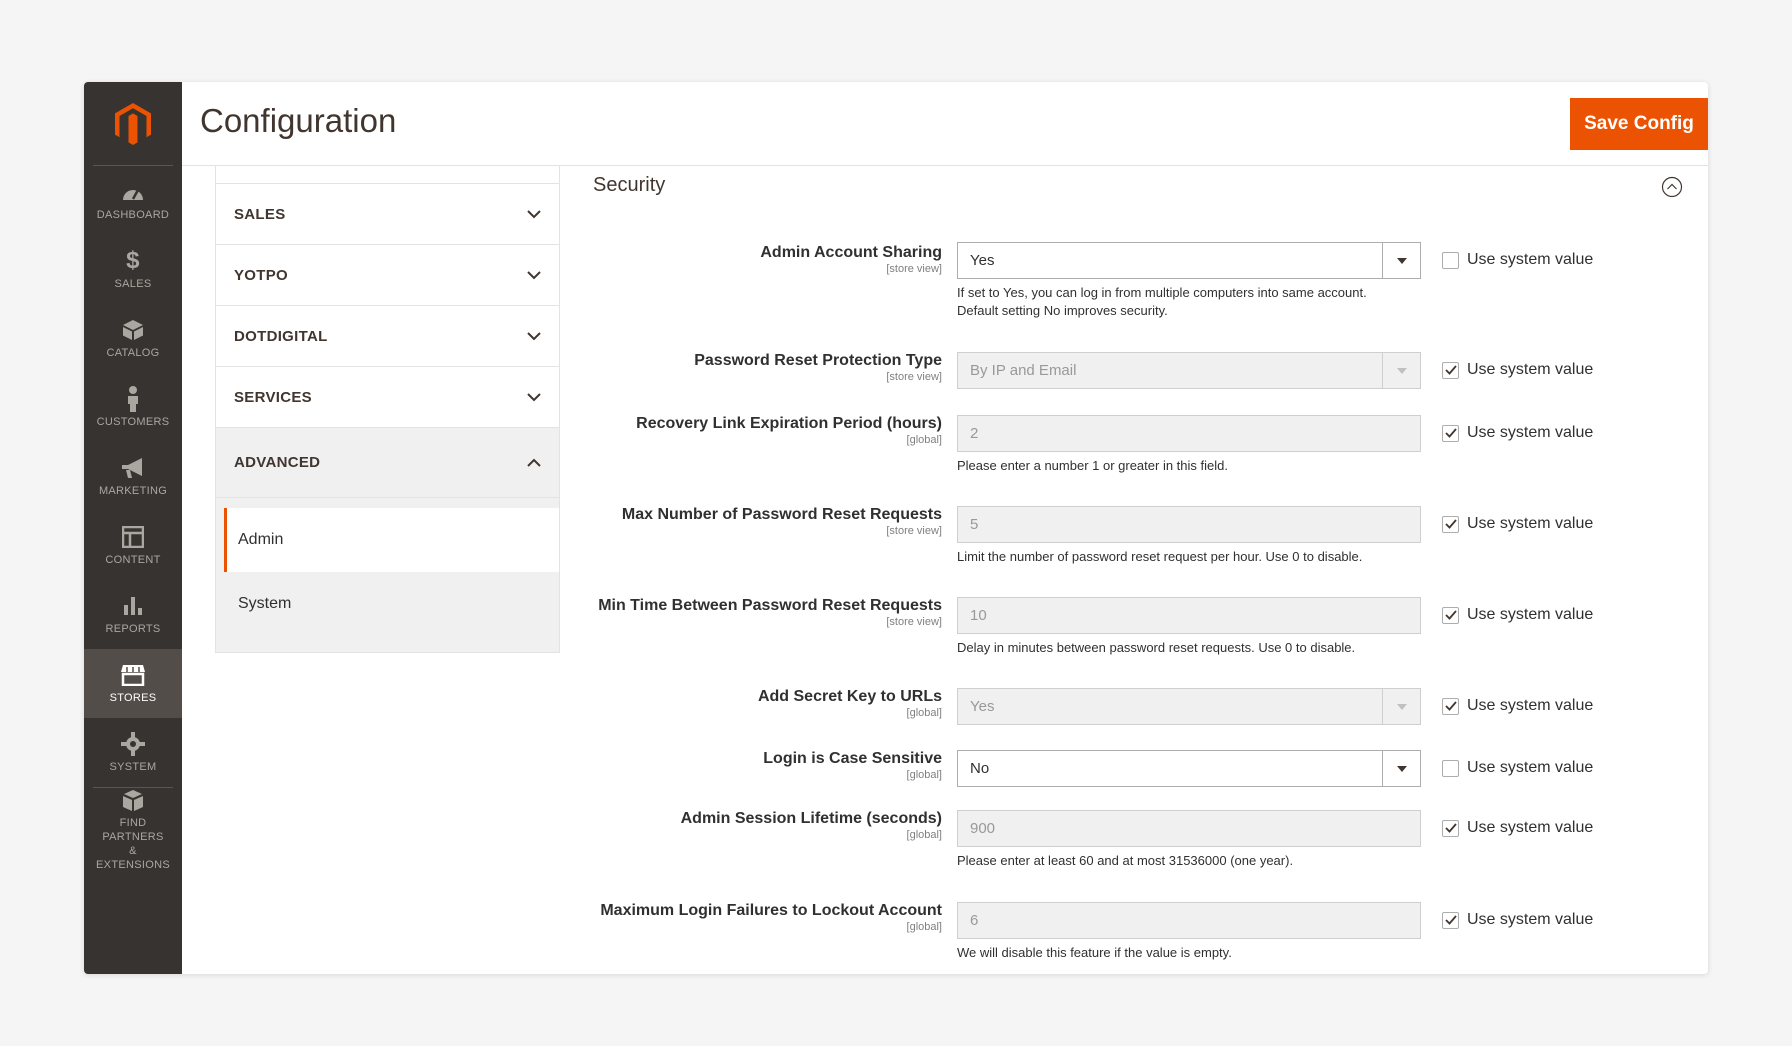 Image resolution: width=1792 pixels, height=1046 pixels. Describe the element at coordinates (914, 377) in the screenshot. I see `field-scope: [store view]` at that location.